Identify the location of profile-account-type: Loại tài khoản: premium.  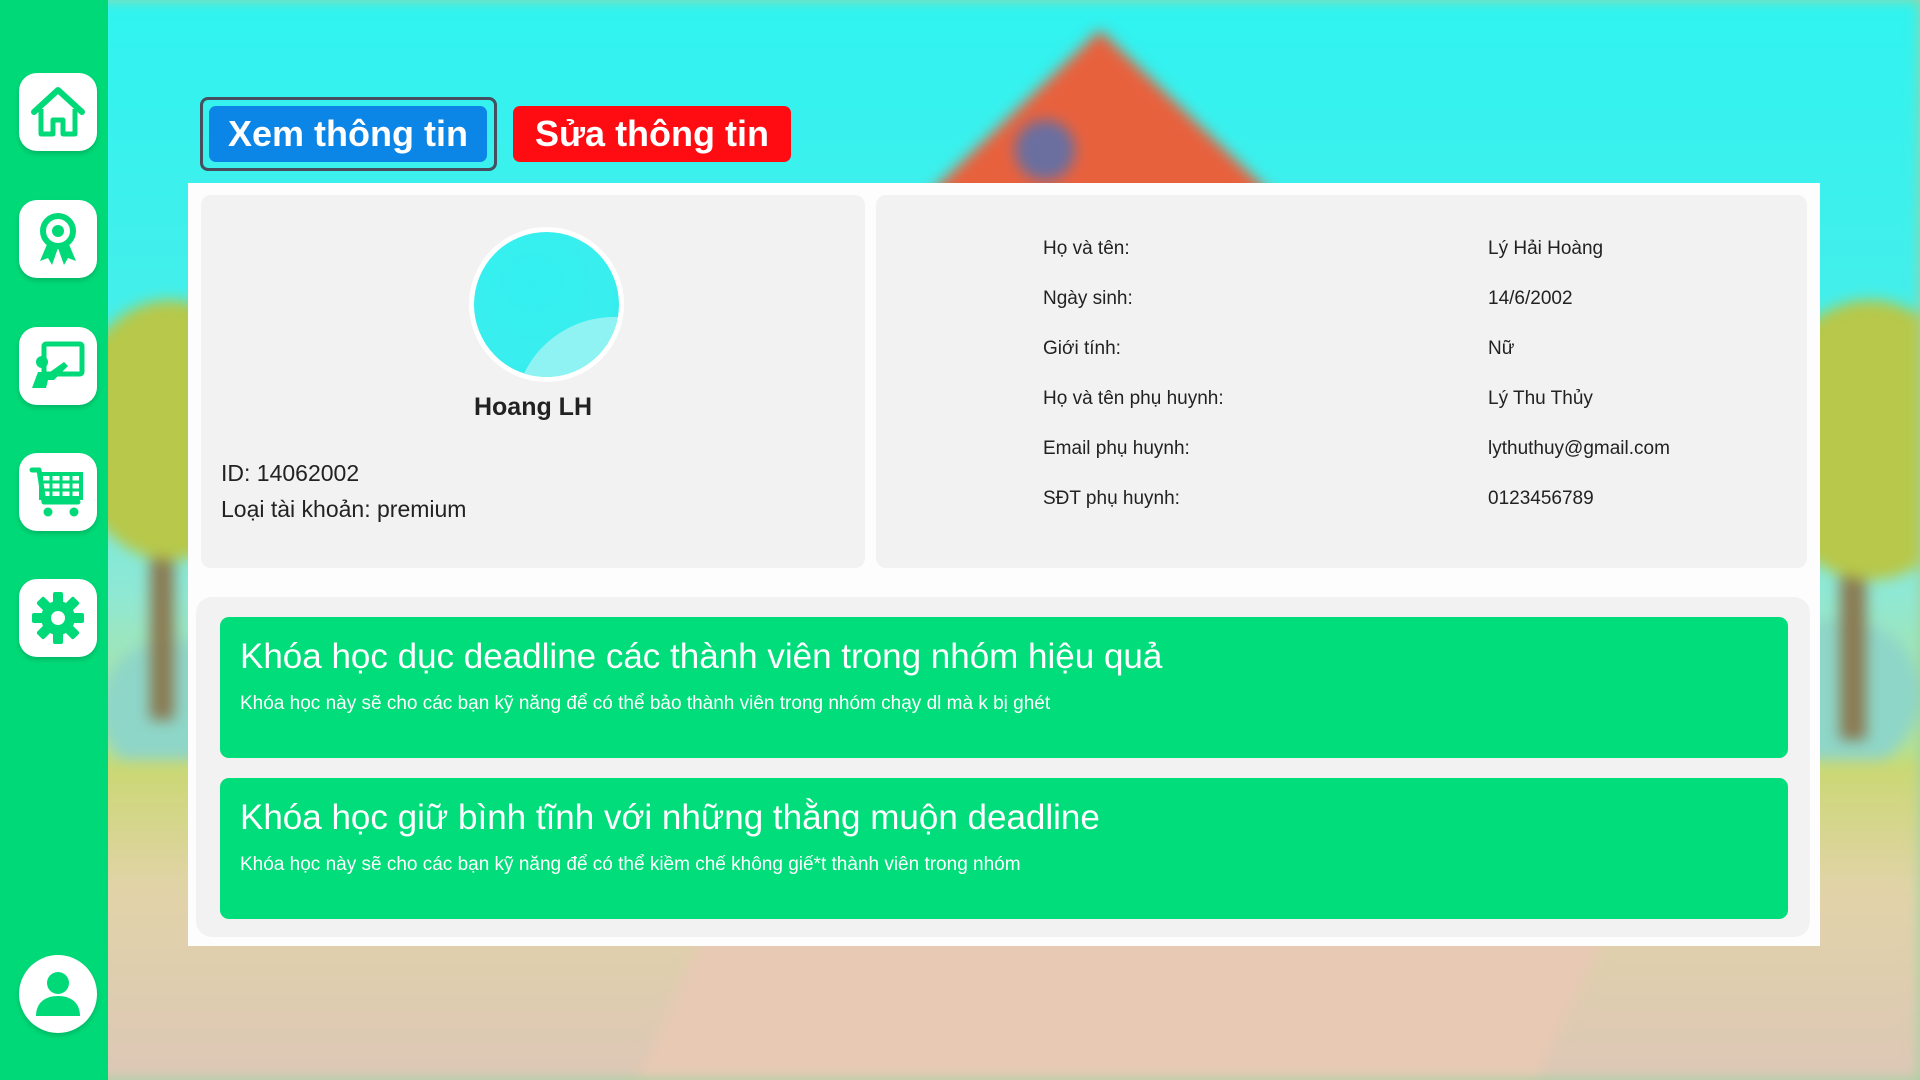
(344, 509).